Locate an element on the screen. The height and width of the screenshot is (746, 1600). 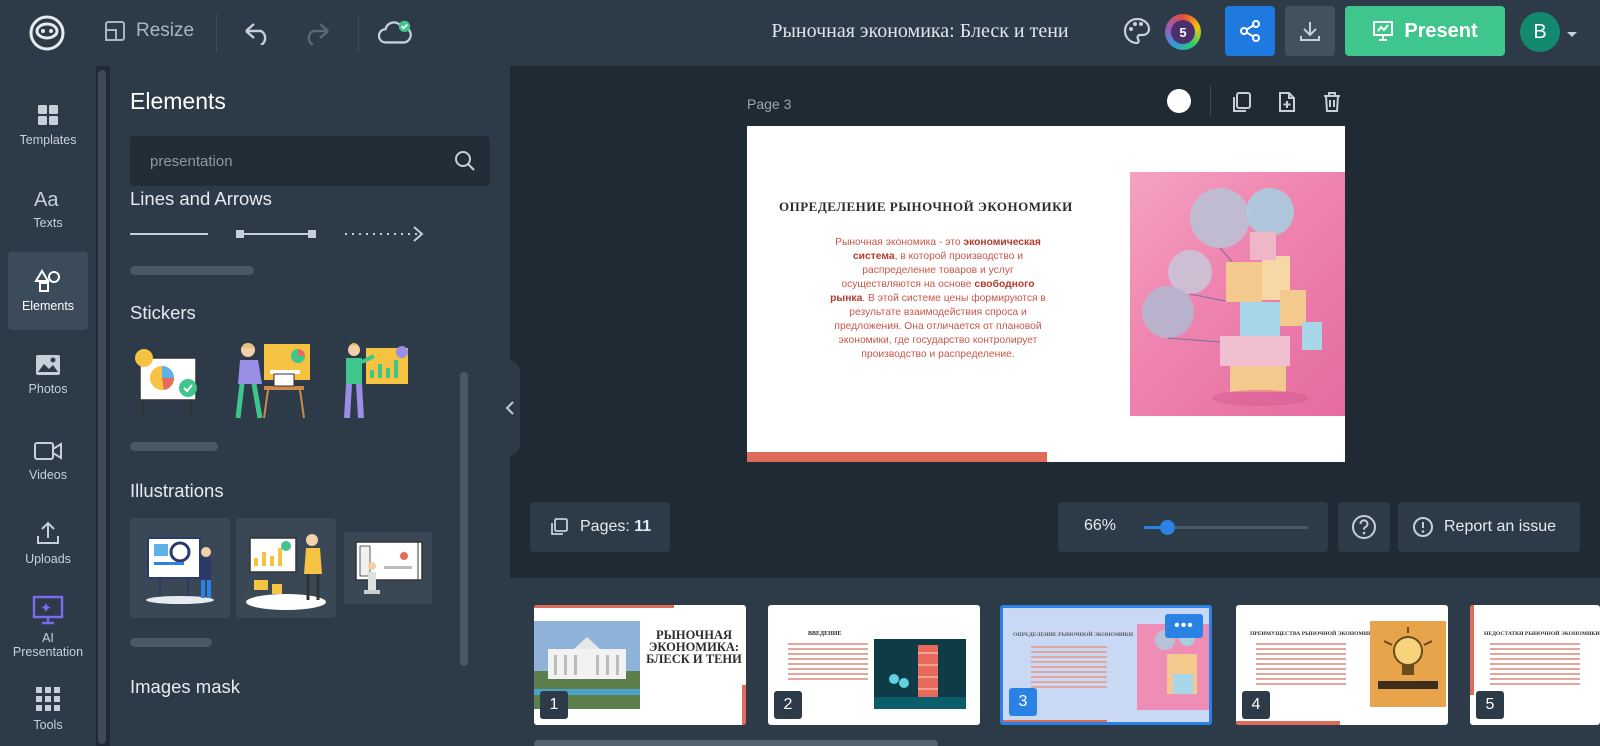
palette-button is located at coordinates (1137, 33).